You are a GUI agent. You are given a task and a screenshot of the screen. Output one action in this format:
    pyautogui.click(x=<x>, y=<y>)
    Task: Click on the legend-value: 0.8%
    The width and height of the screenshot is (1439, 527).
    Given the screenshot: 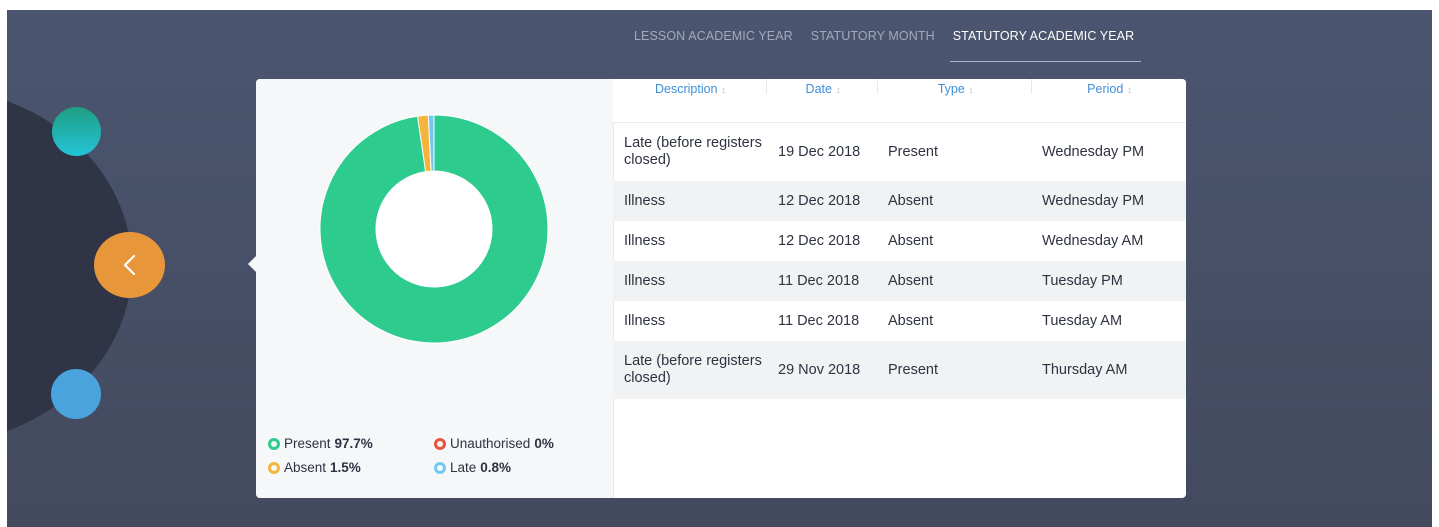 What is the action you would take?
    pyautogui.click(x=496, y=467)
    